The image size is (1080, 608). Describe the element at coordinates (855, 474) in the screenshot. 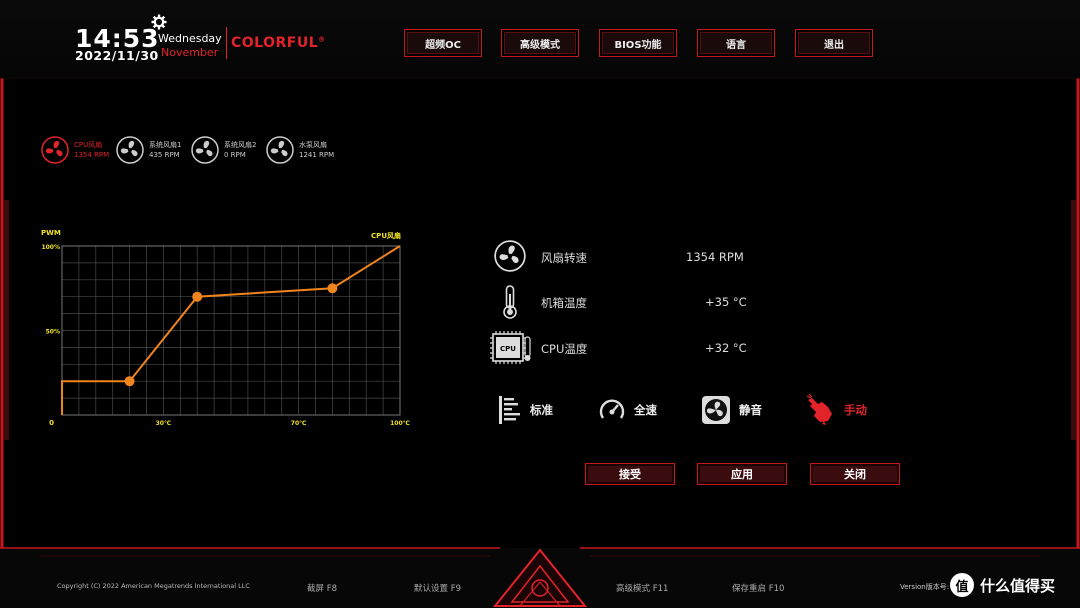

I see `close-button: 关闭` at that location.